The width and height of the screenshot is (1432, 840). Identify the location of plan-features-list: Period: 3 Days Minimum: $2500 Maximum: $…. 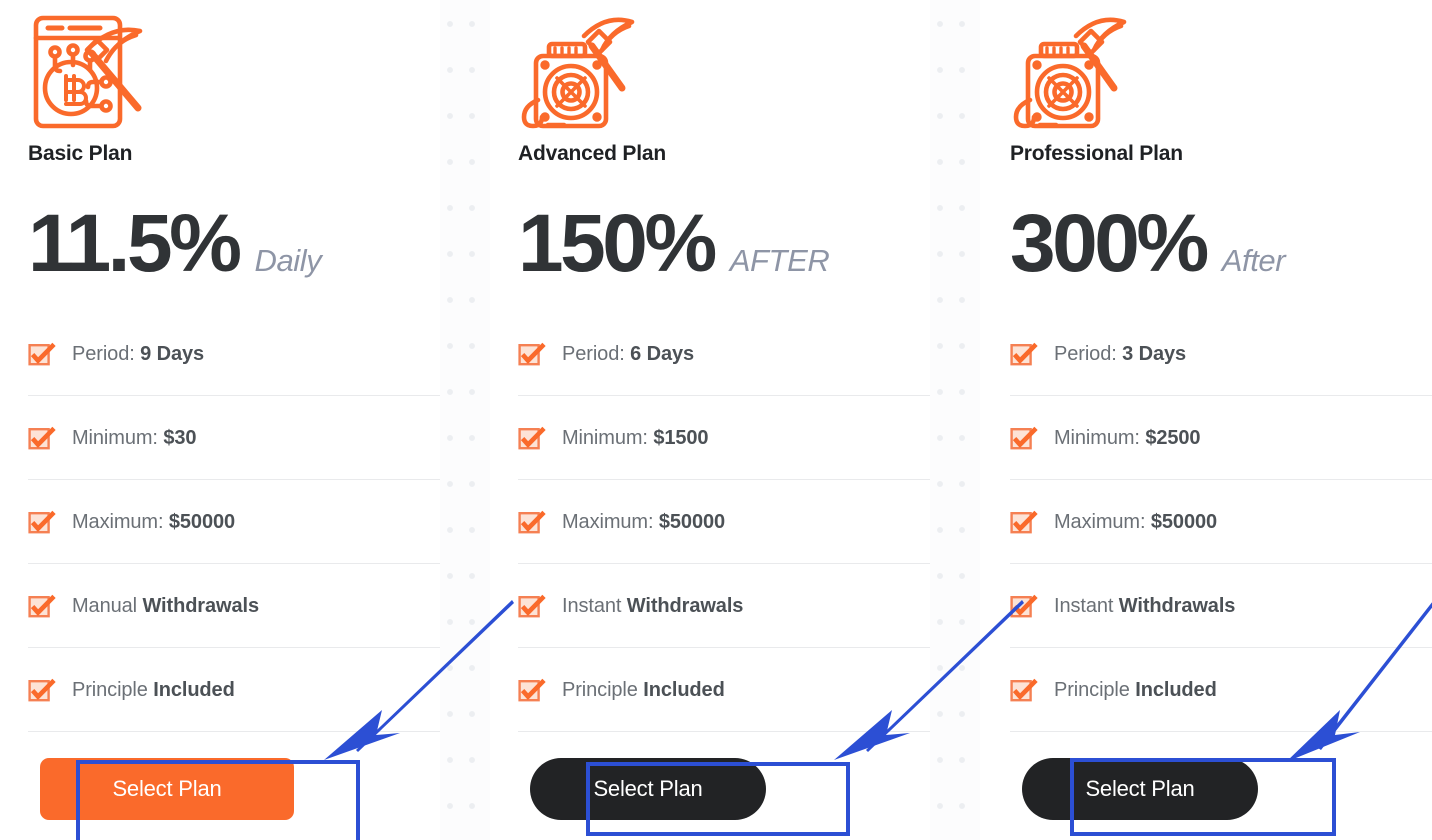
(1221, 522).